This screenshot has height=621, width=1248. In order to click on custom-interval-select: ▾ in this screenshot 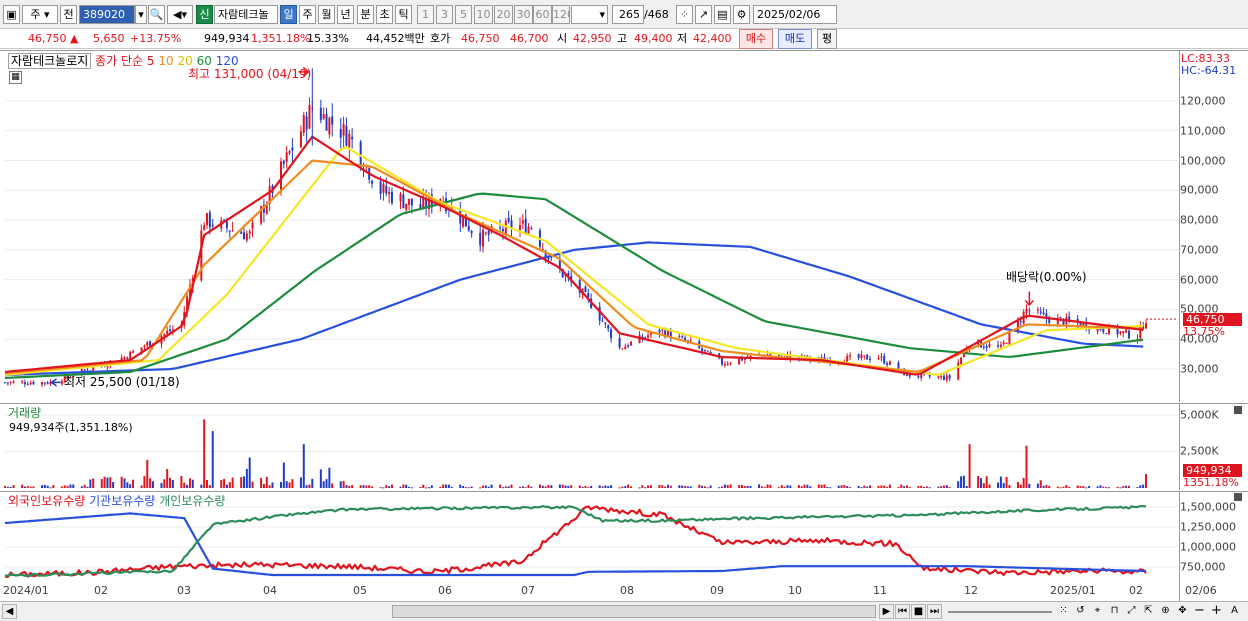, I will do `click(589, 14)`.